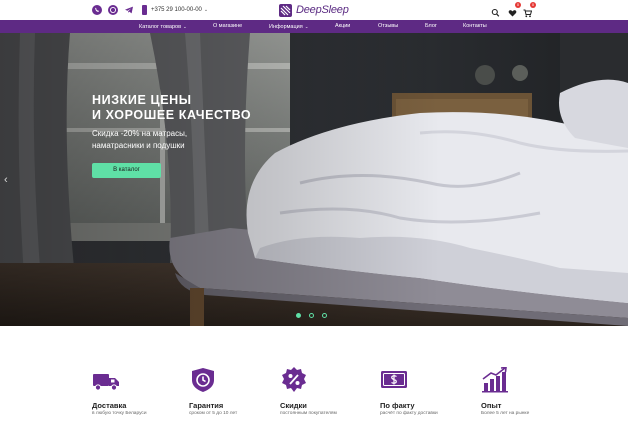 This screenshot has width=628, height=445. I want to click on favorites-icon: 0, so click(514, 9).